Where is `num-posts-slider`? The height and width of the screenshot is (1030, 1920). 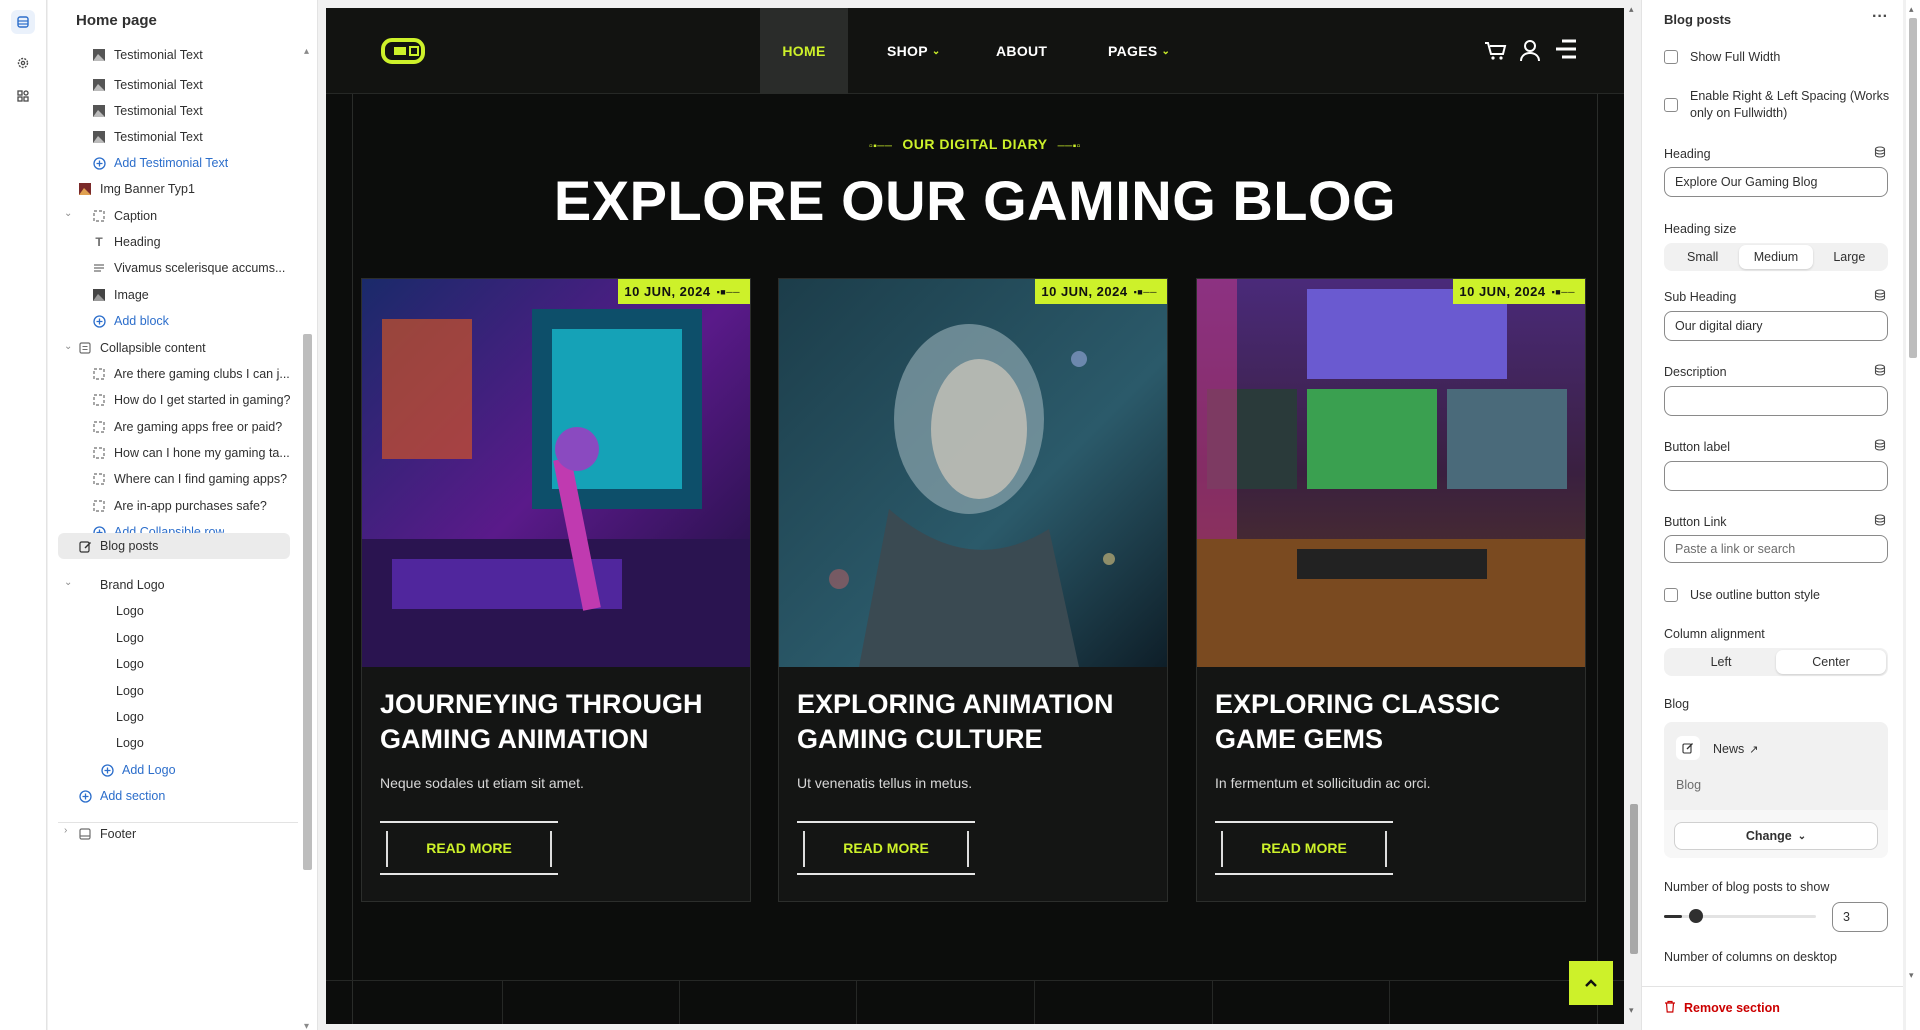 num-posts-slider is located at coordinates (1740, 916).